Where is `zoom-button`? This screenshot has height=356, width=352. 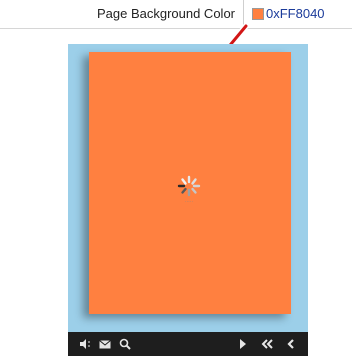 zoom-button is located at coordinates (125, 344).